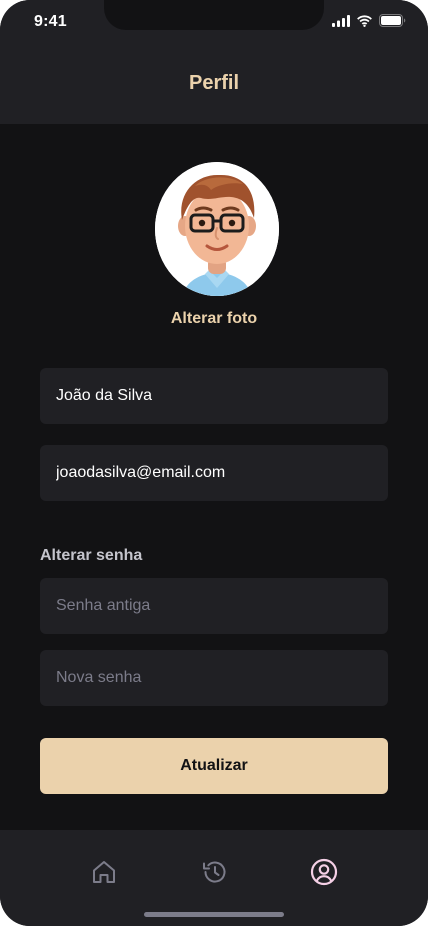 The width and height of the screenshot is (428, 926). I want to click on status-time: 9:41, so click(50, 21).